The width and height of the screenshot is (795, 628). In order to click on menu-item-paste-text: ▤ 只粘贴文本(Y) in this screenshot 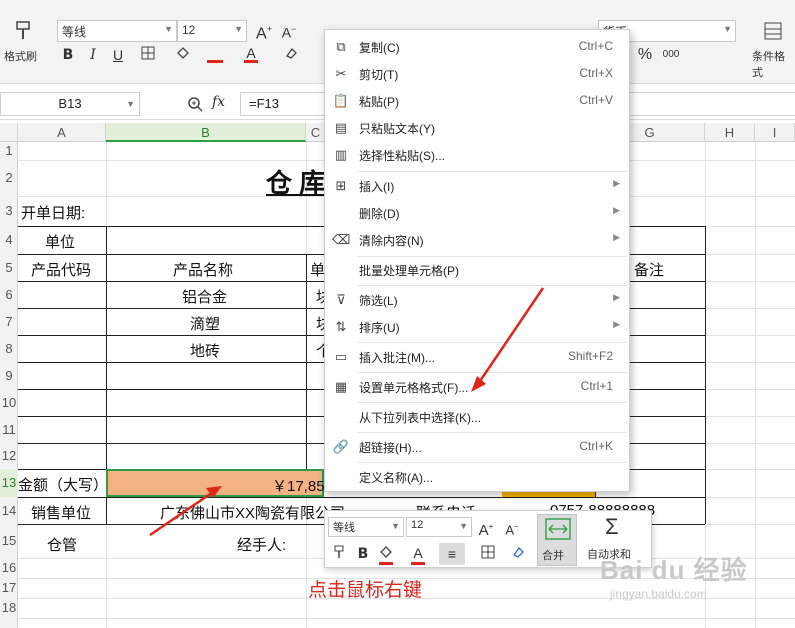, I will do `click(477, 128)`.